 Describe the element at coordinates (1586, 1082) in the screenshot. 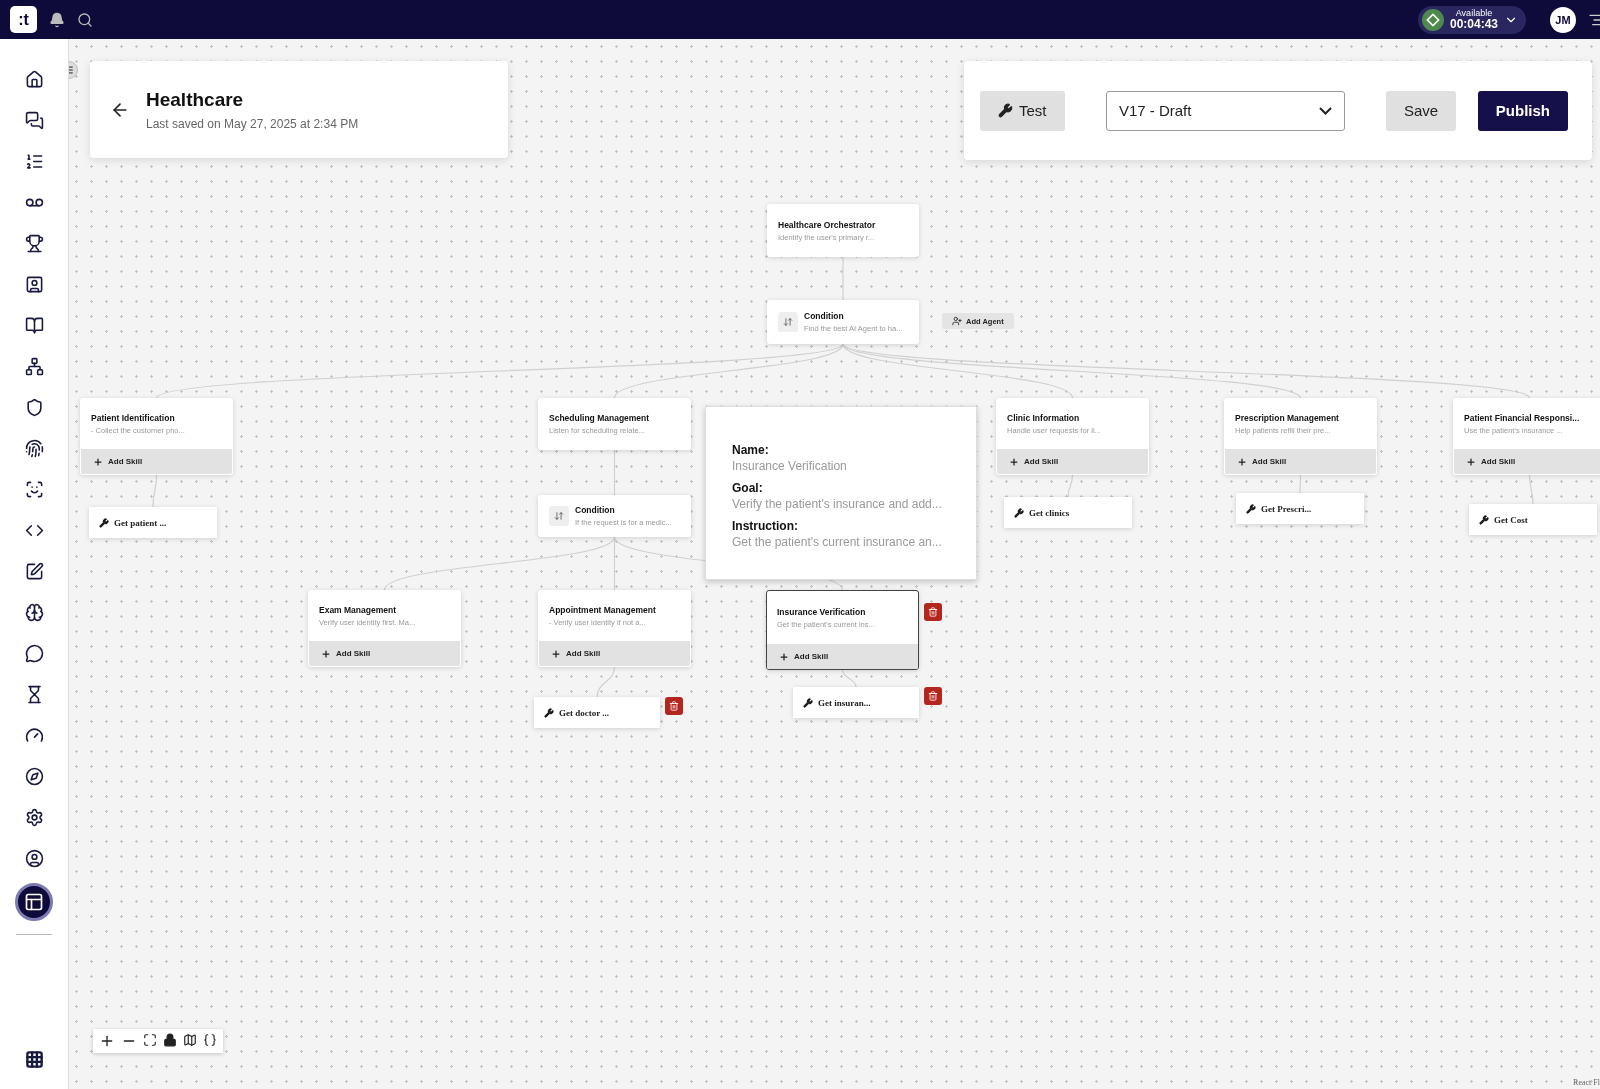

I see `attribution-text: React Fl` at that location.